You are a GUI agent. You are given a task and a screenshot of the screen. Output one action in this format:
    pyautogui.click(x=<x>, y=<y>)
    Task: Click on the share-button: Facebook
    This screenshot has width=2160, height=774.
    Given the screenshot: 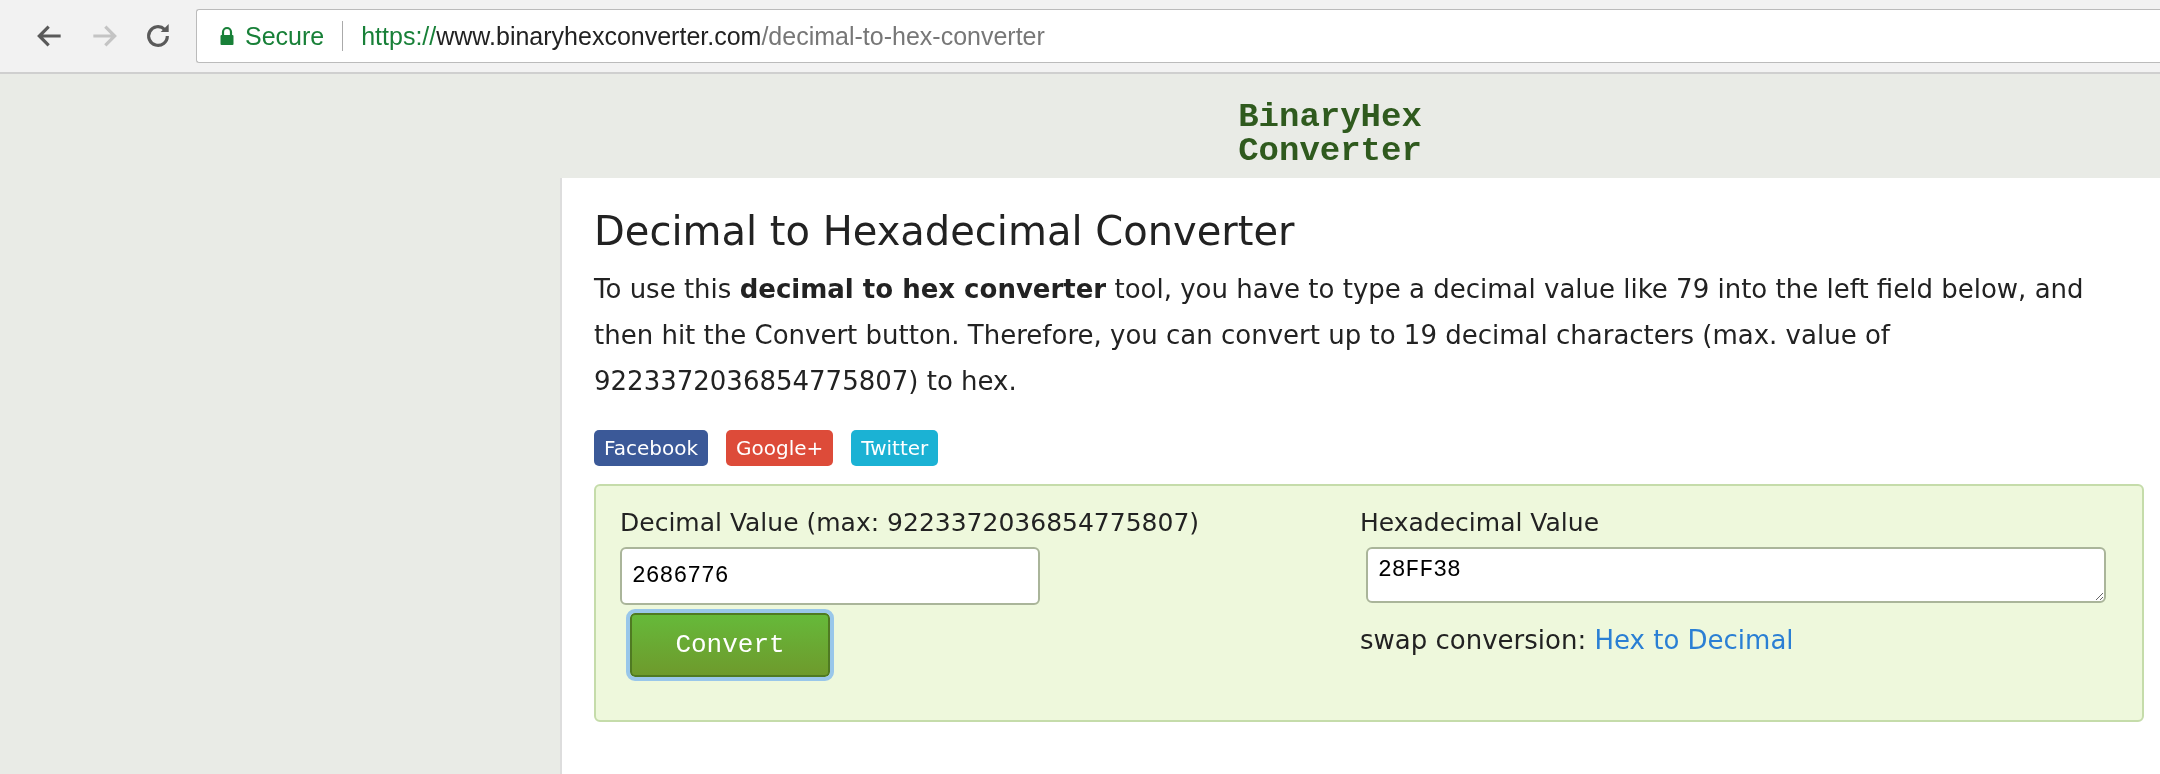 What is the action you would take?
    pyautogui.click(x=651, y=448)
    